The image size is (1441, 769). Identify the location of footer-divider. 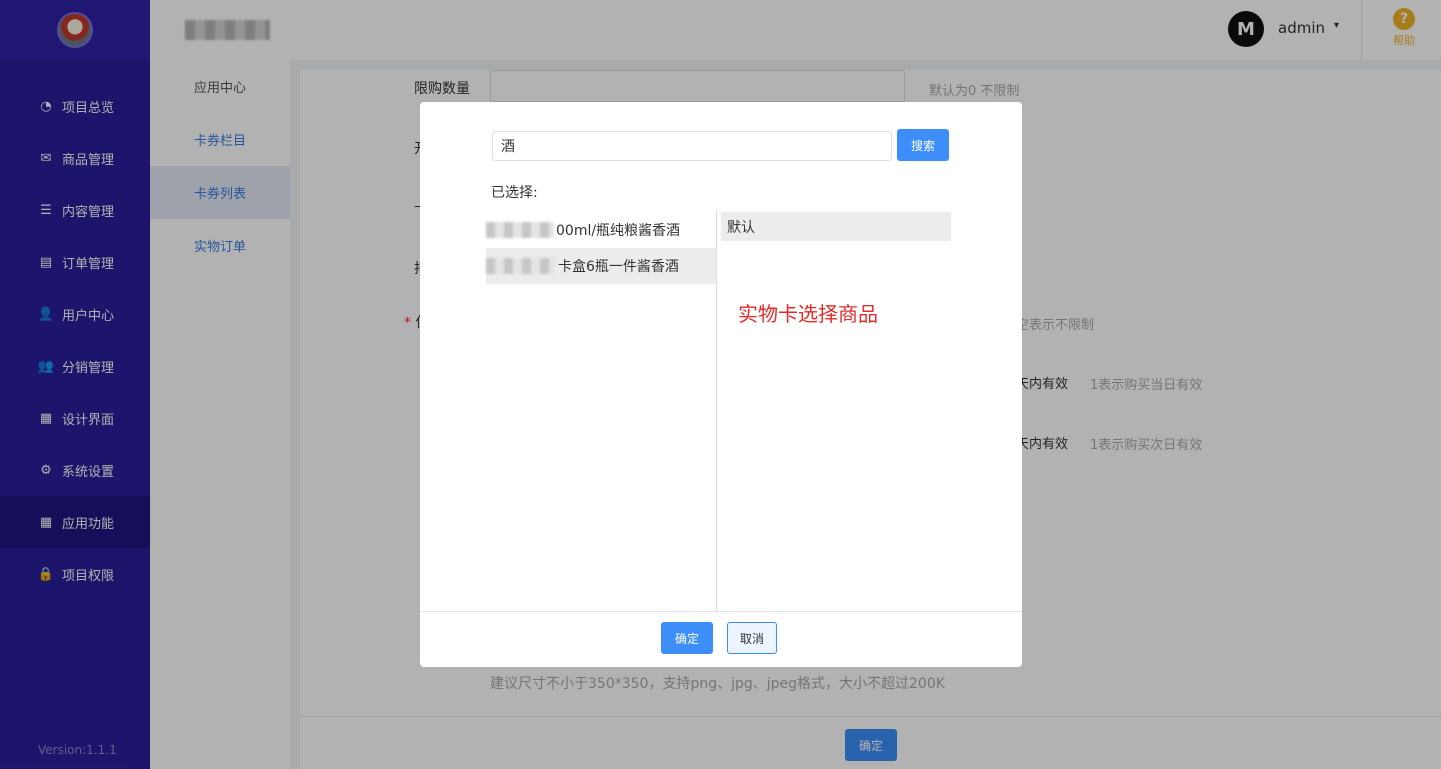
(721, 611).